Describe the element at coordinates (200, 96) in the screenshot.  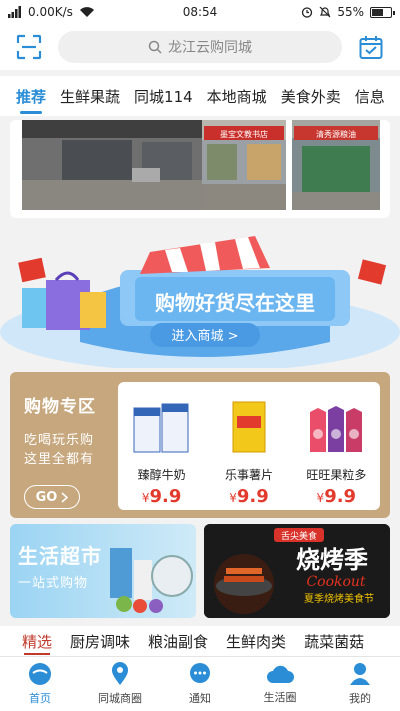
I see `category-tabs: 推荐 生鲜果蔬 同城114 本地商城 美食外卖 信息` at that location.